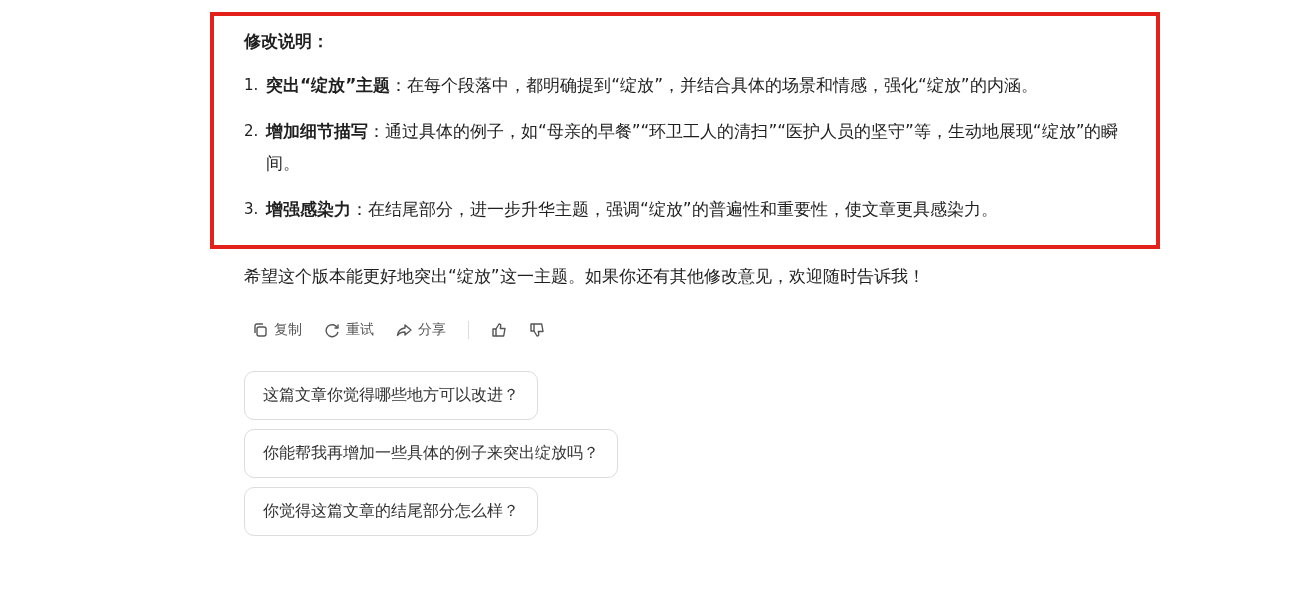  Describe the element at coordinates (693, 147) in the screenshot. I see `list-item-text: 增加细节描写：通过具体的例子，如“母亲的早餐”“环卫工人的清扫”“医护人员的坚守”等，生动地展现“绽放”的瞬间。` at that location.